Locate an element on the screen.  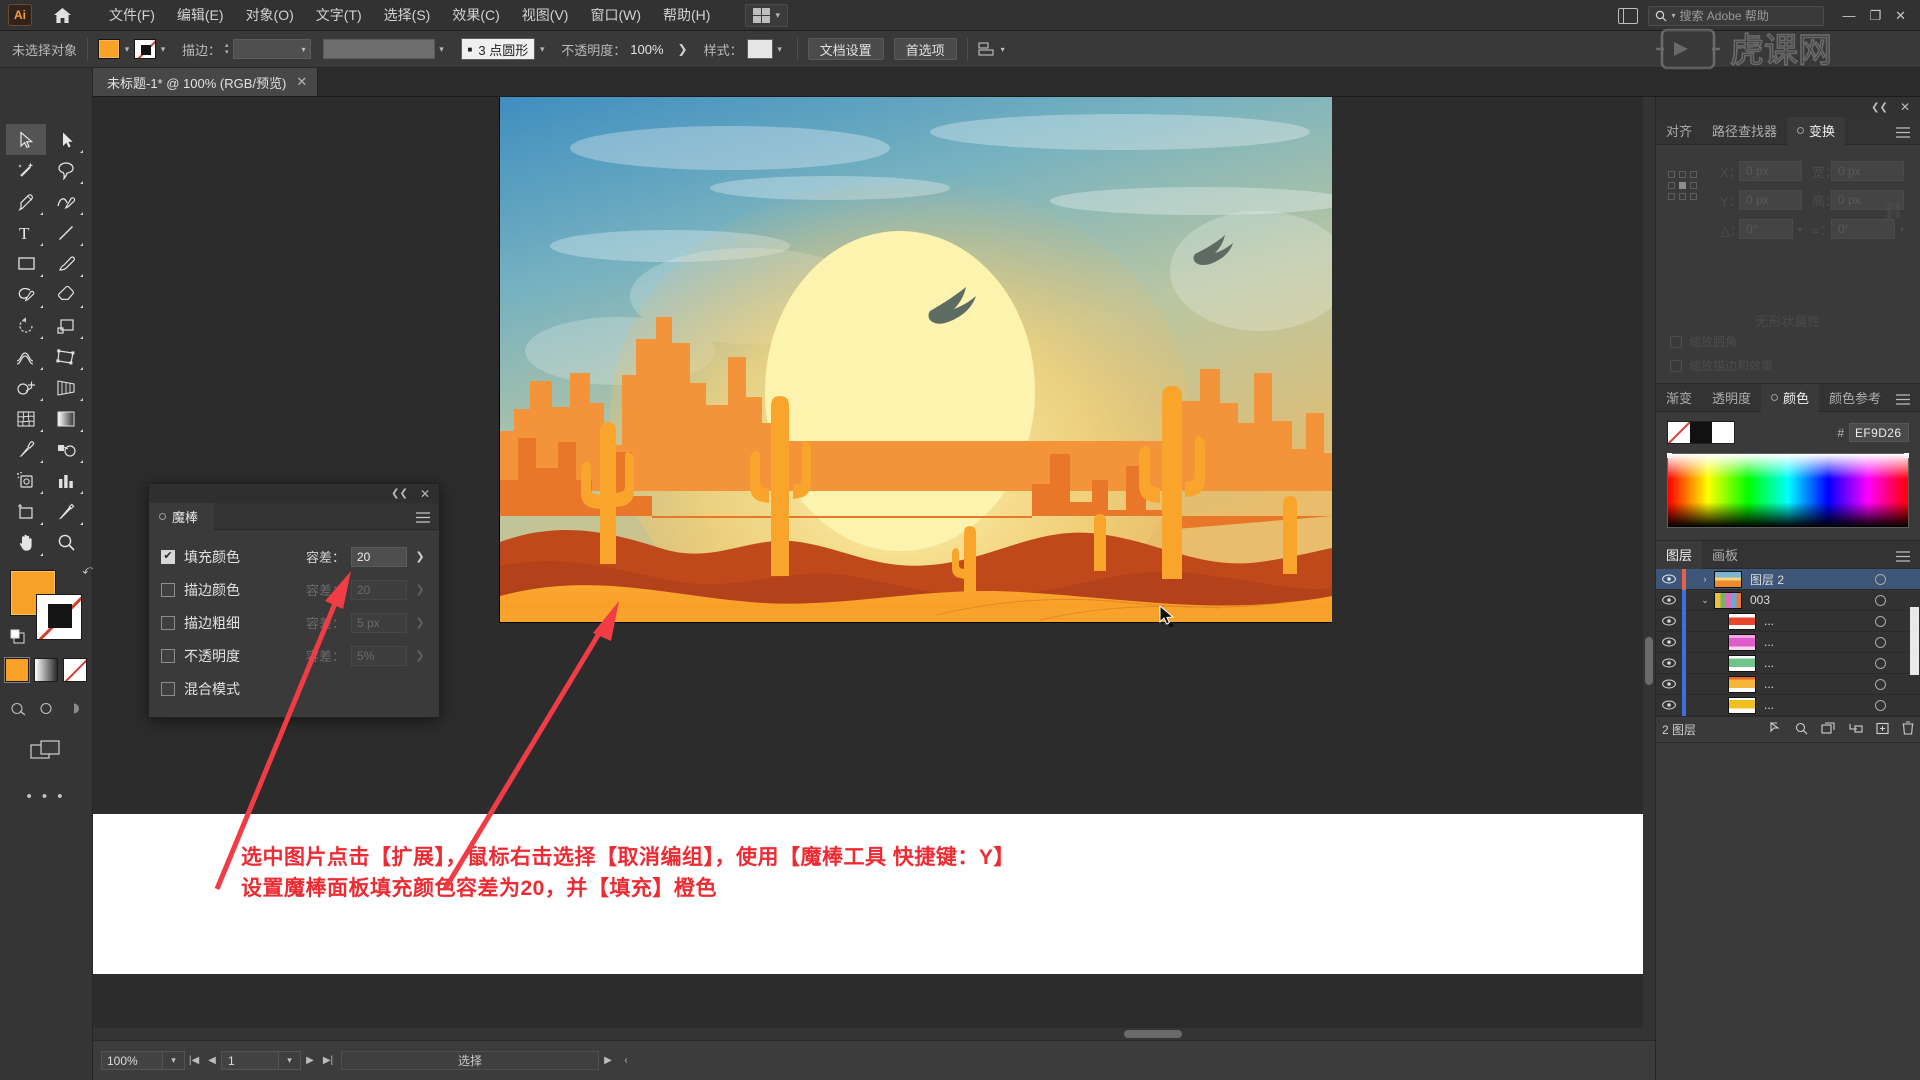
tab-color: 颜色 is located at coordinates (1790, 397).